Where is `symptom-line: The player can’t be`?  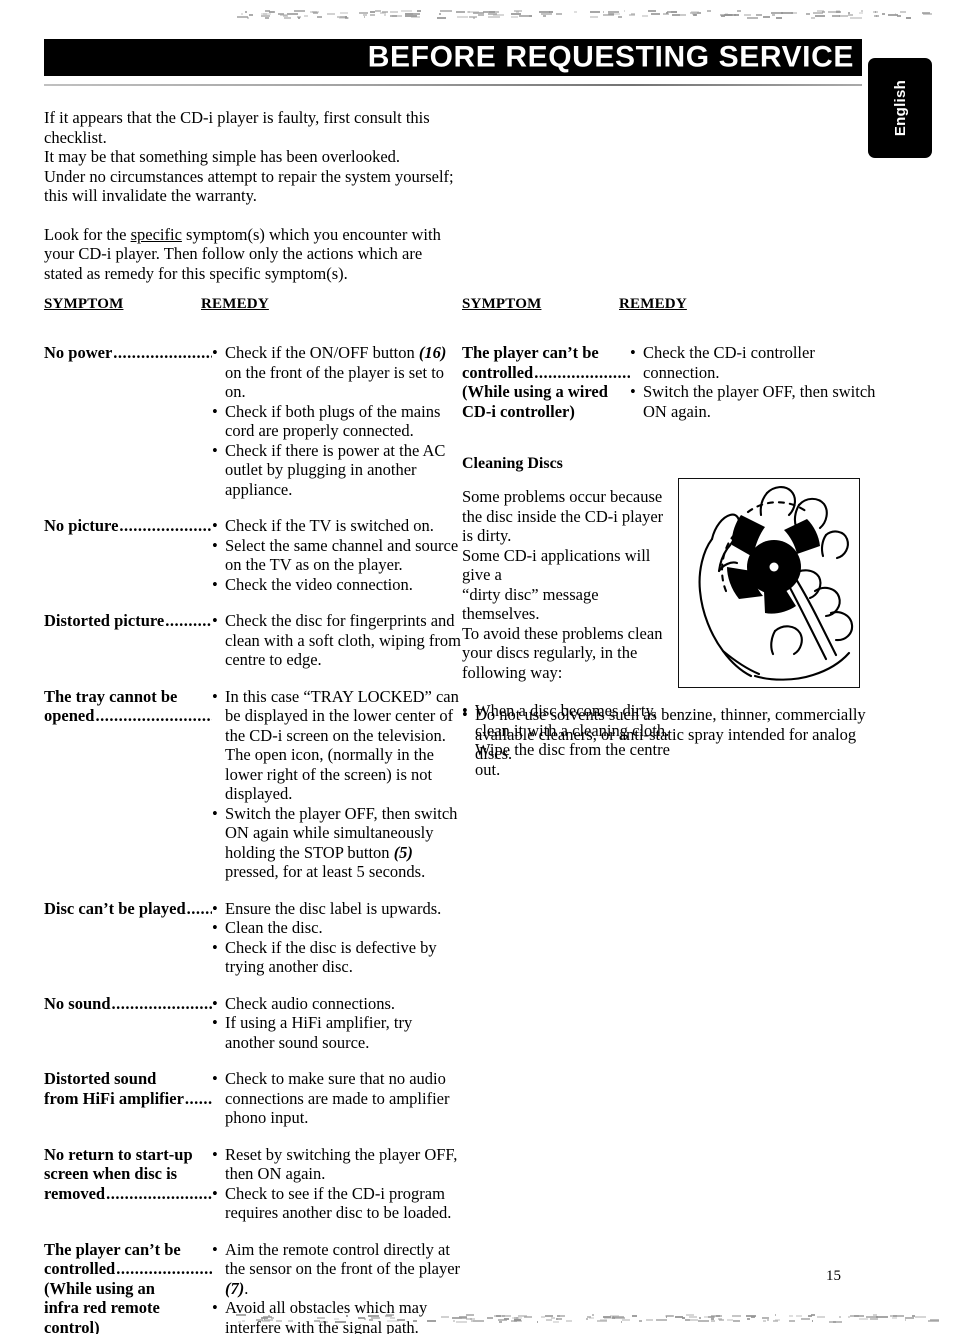 symptom-line: The player can’t be is located at coordinates (530, 352).